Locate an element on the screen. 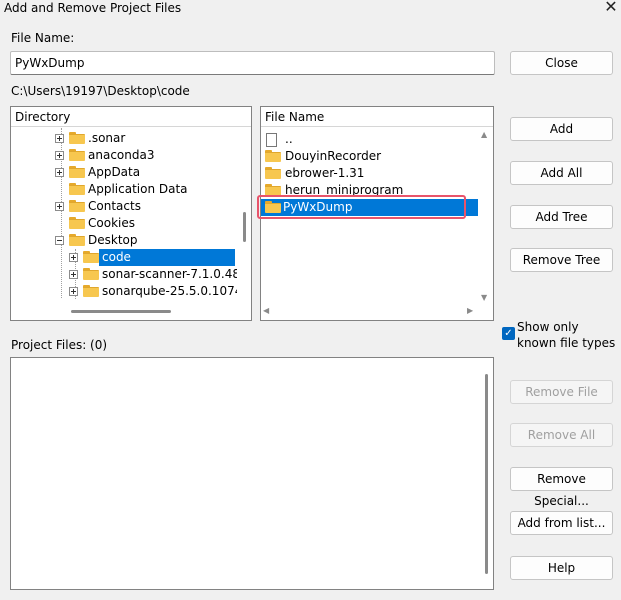 The image size is (621, 600). current-path: C:\Users\19197\Desktop\code is located at coordinates (100, 91).